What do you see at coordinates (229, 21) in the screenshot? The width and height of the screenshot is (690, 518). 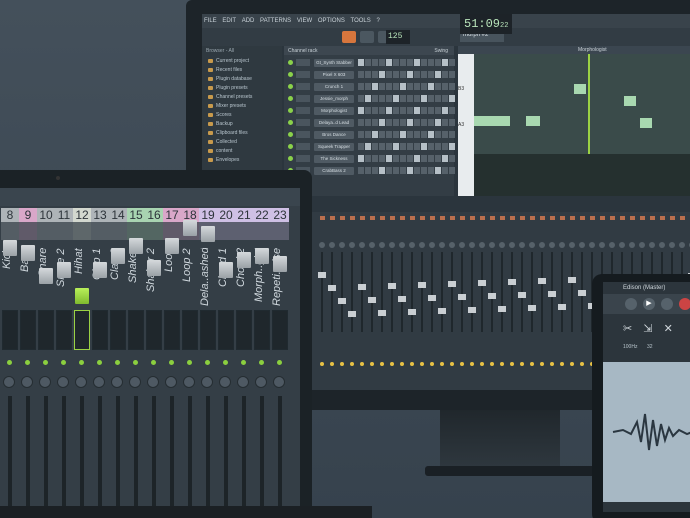 I see `menu-edit: EDIT` at bounding box center [229, 21].